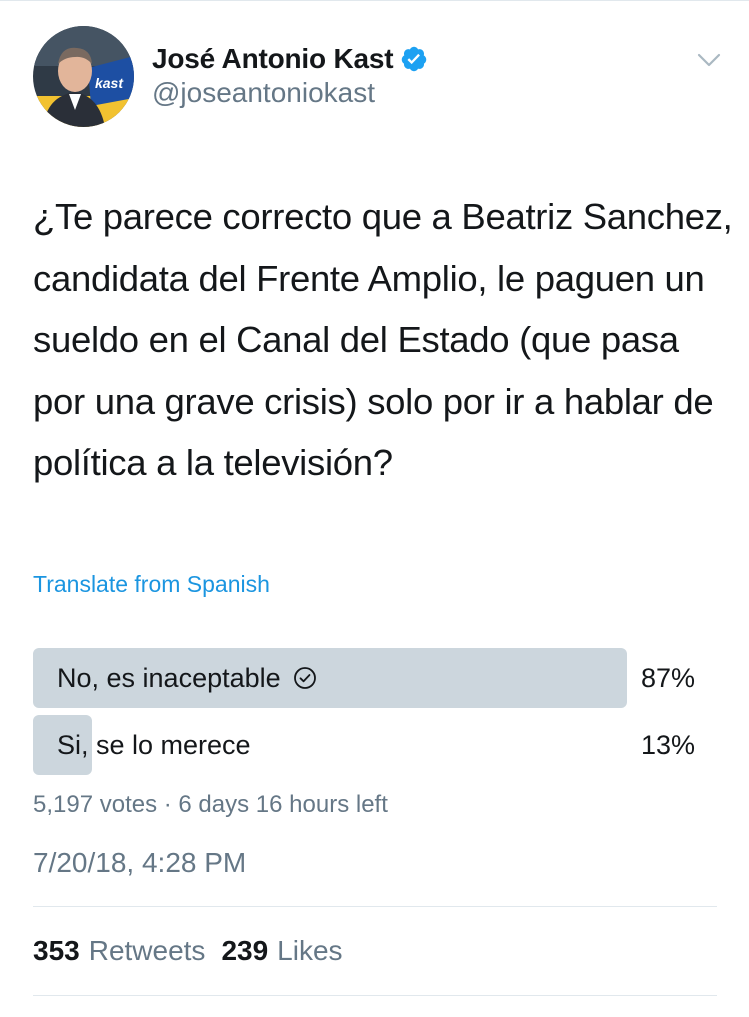 This screenshot has width=749, height=1017. What do you see at coordinates (154, 745) in the screenshot?
I see `poll-option-label: Si, se lo merece` at bounding box center [154, 745].